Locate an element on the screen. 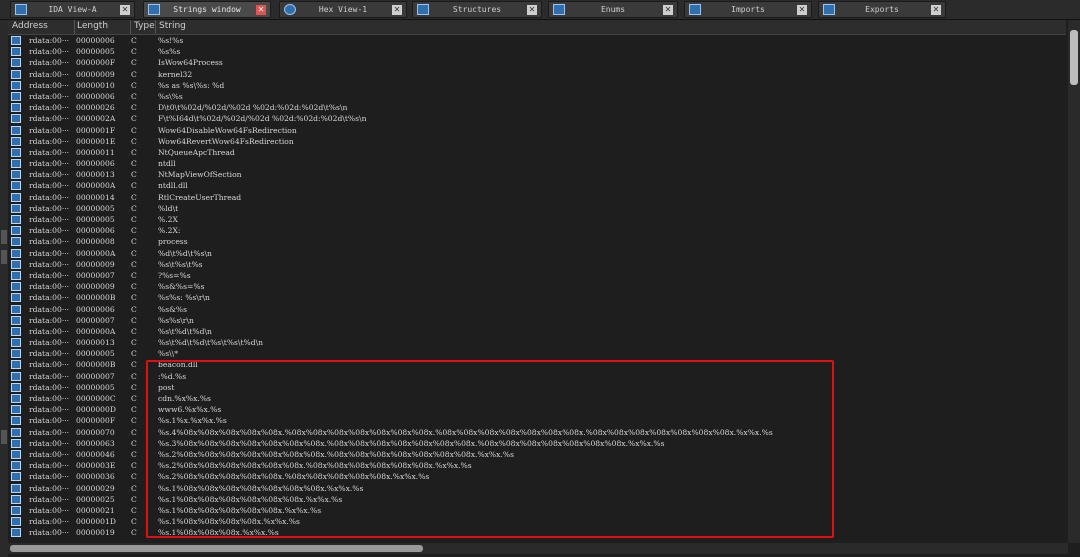  table-row: rdata:00··· 00000006 C %s\%s is located at coordinates (538, 96).